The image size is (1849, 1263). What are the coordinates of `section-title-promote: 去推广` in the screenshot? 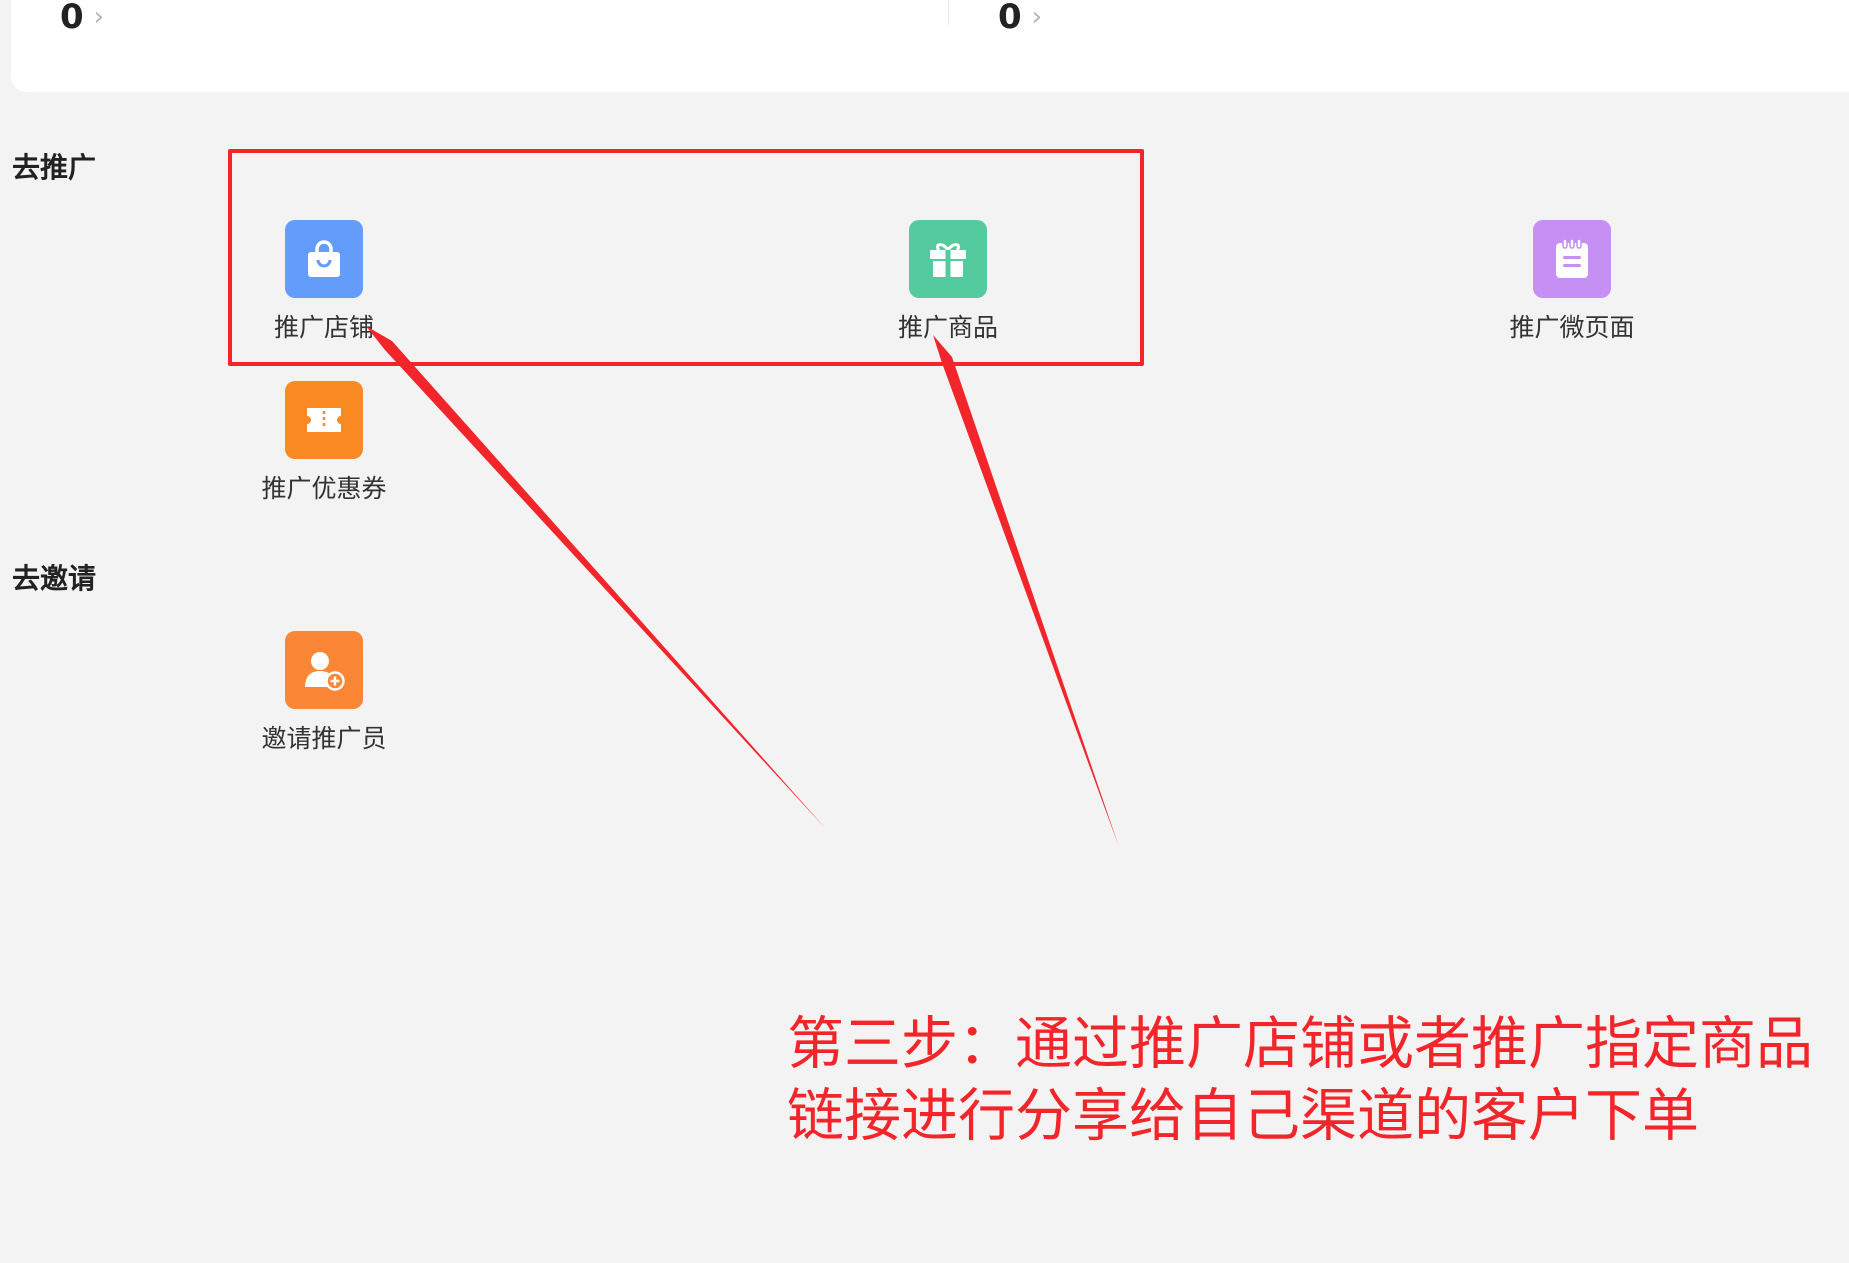 It's located at (54, 167).